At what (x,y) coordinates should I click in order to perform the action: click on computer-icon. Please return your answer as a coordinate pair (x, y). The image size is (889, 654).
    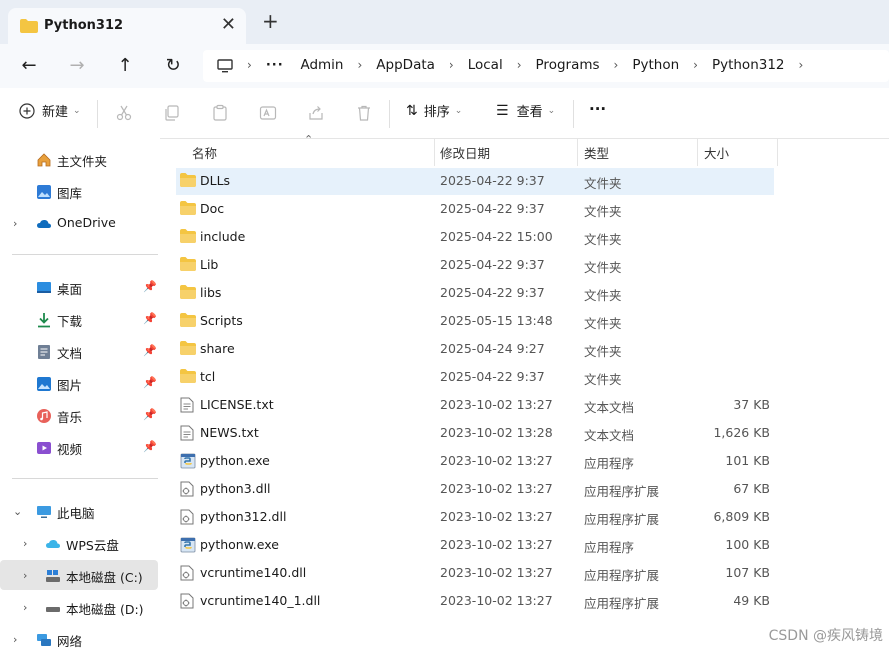
    Looking at the image, I should click on (44, 512).